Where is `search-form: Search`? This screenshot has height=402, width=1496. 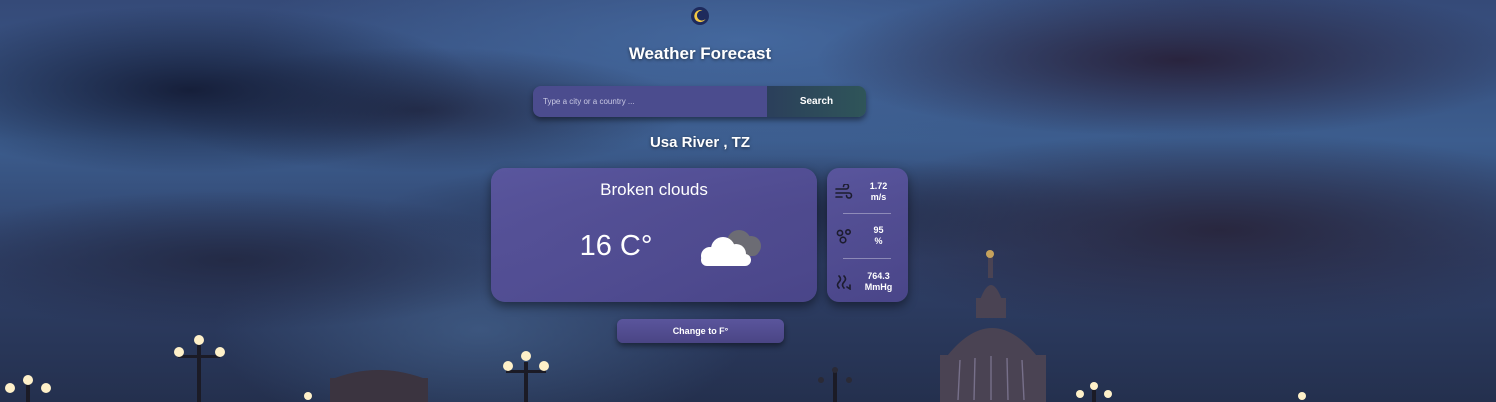 search-form: Search is located at coordinates (699, 101).